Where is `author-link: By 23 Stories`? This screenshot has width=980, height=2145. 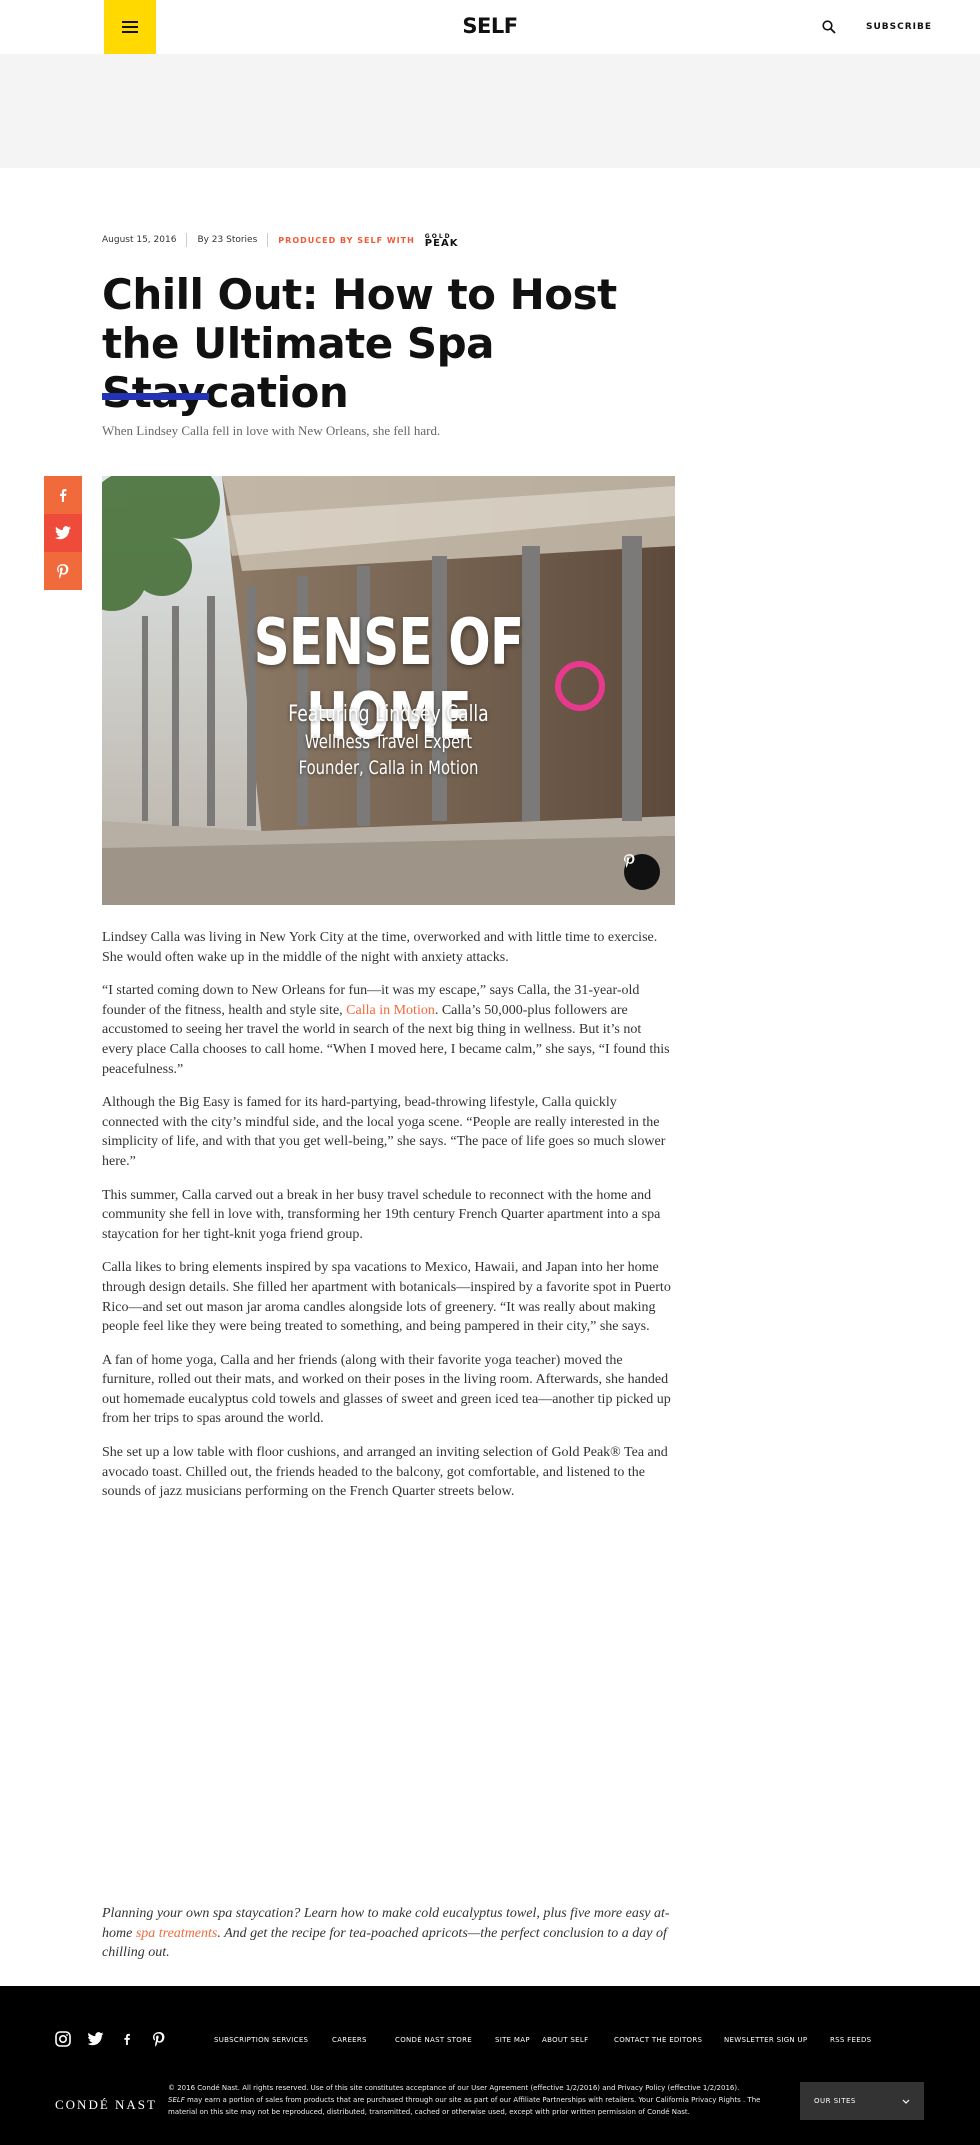 author-link: By 23 Stories is located at coordinates (227, 240).